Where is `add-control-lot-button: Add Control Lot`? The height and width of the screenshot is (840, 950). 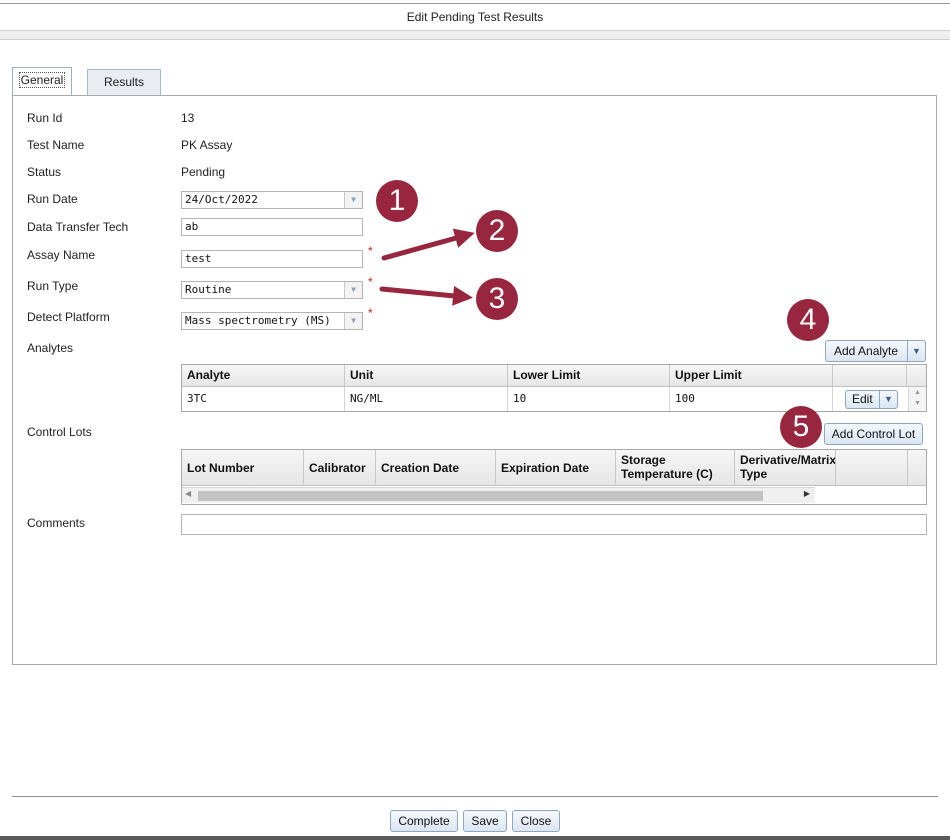
add-control-lot-button: Add Control Lot is located at coordinates (873, 434).